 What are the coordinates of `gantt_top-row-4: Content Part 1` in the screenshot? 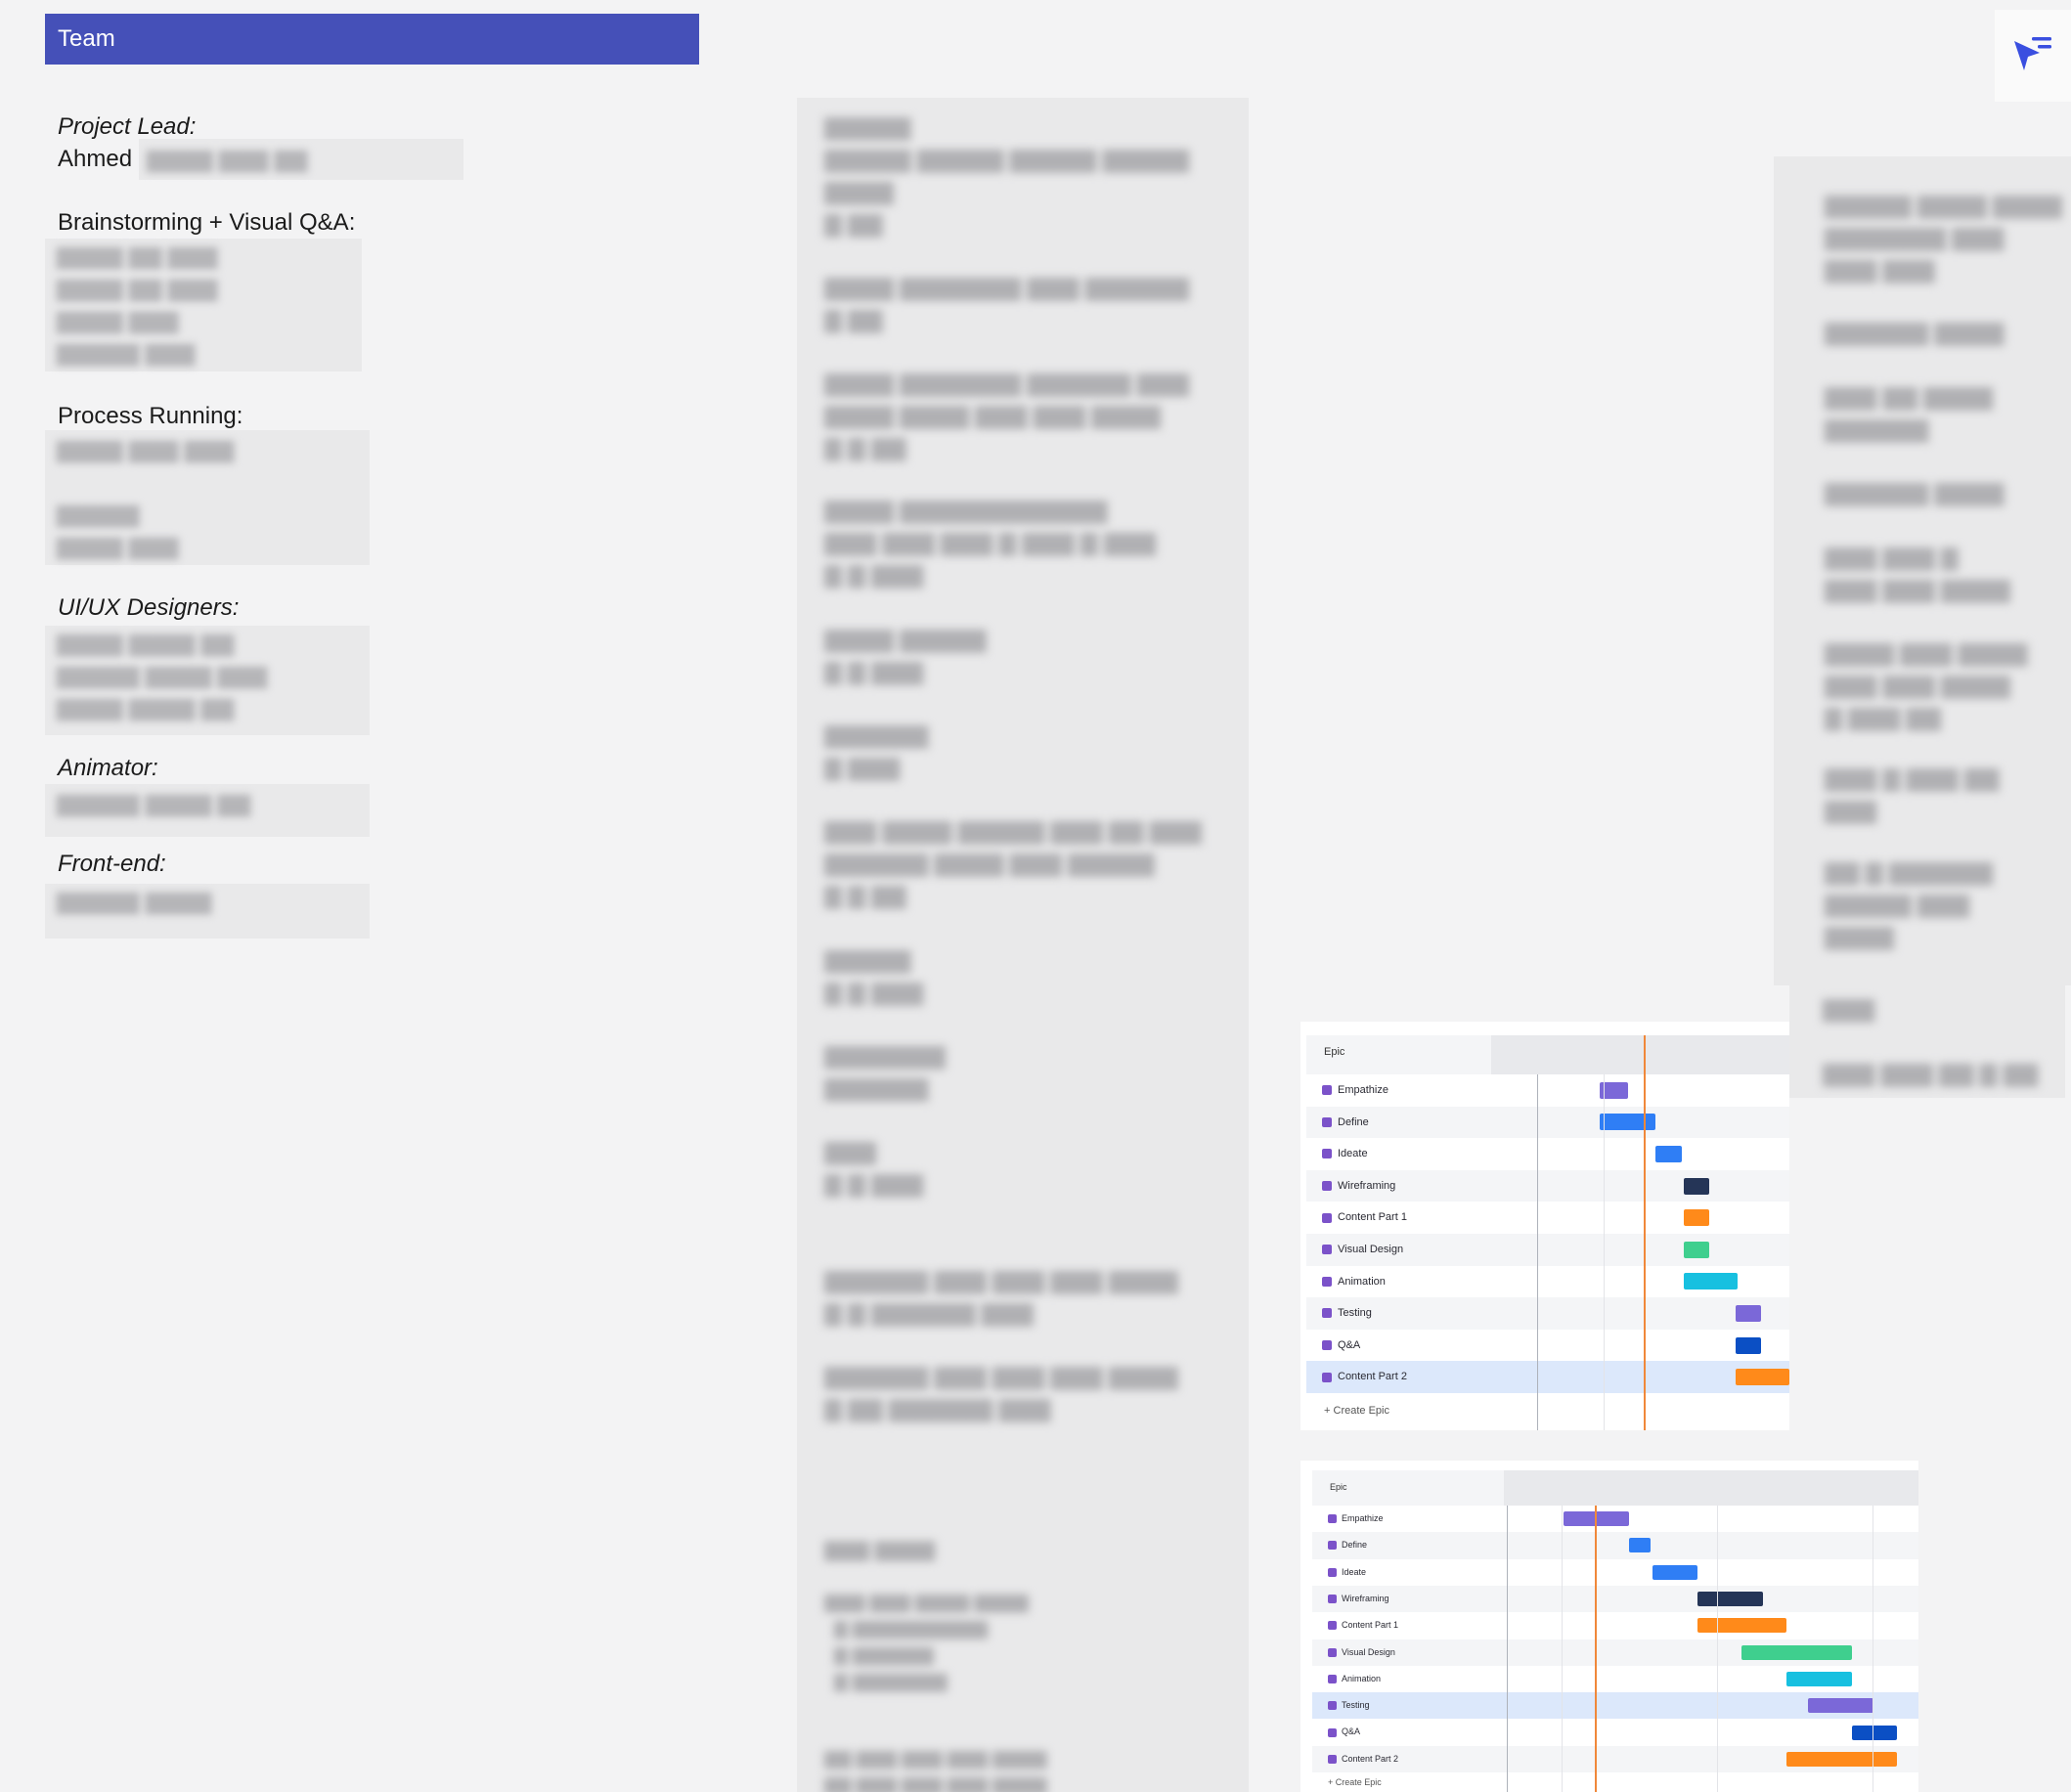 It's located at (1547, 1218).